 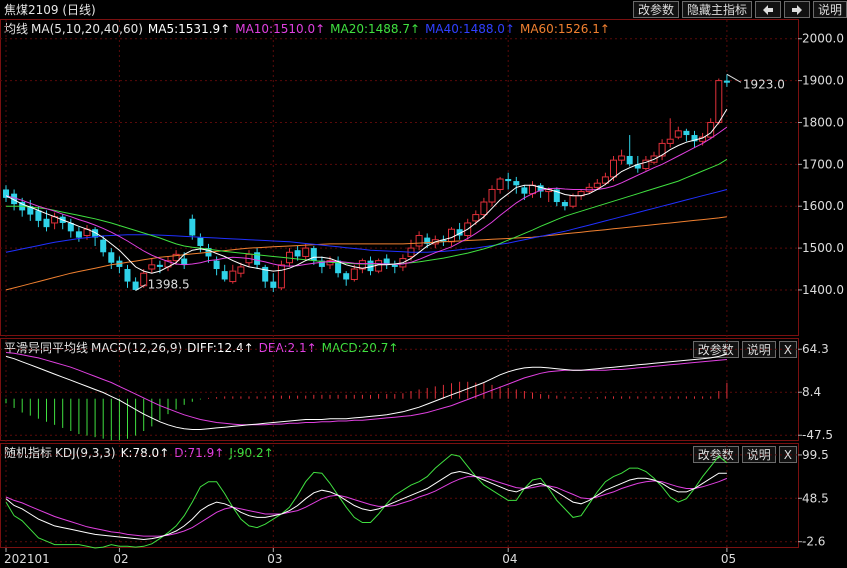 I want to click on y-tick-label: 48.5, so click(x=815, y=498).